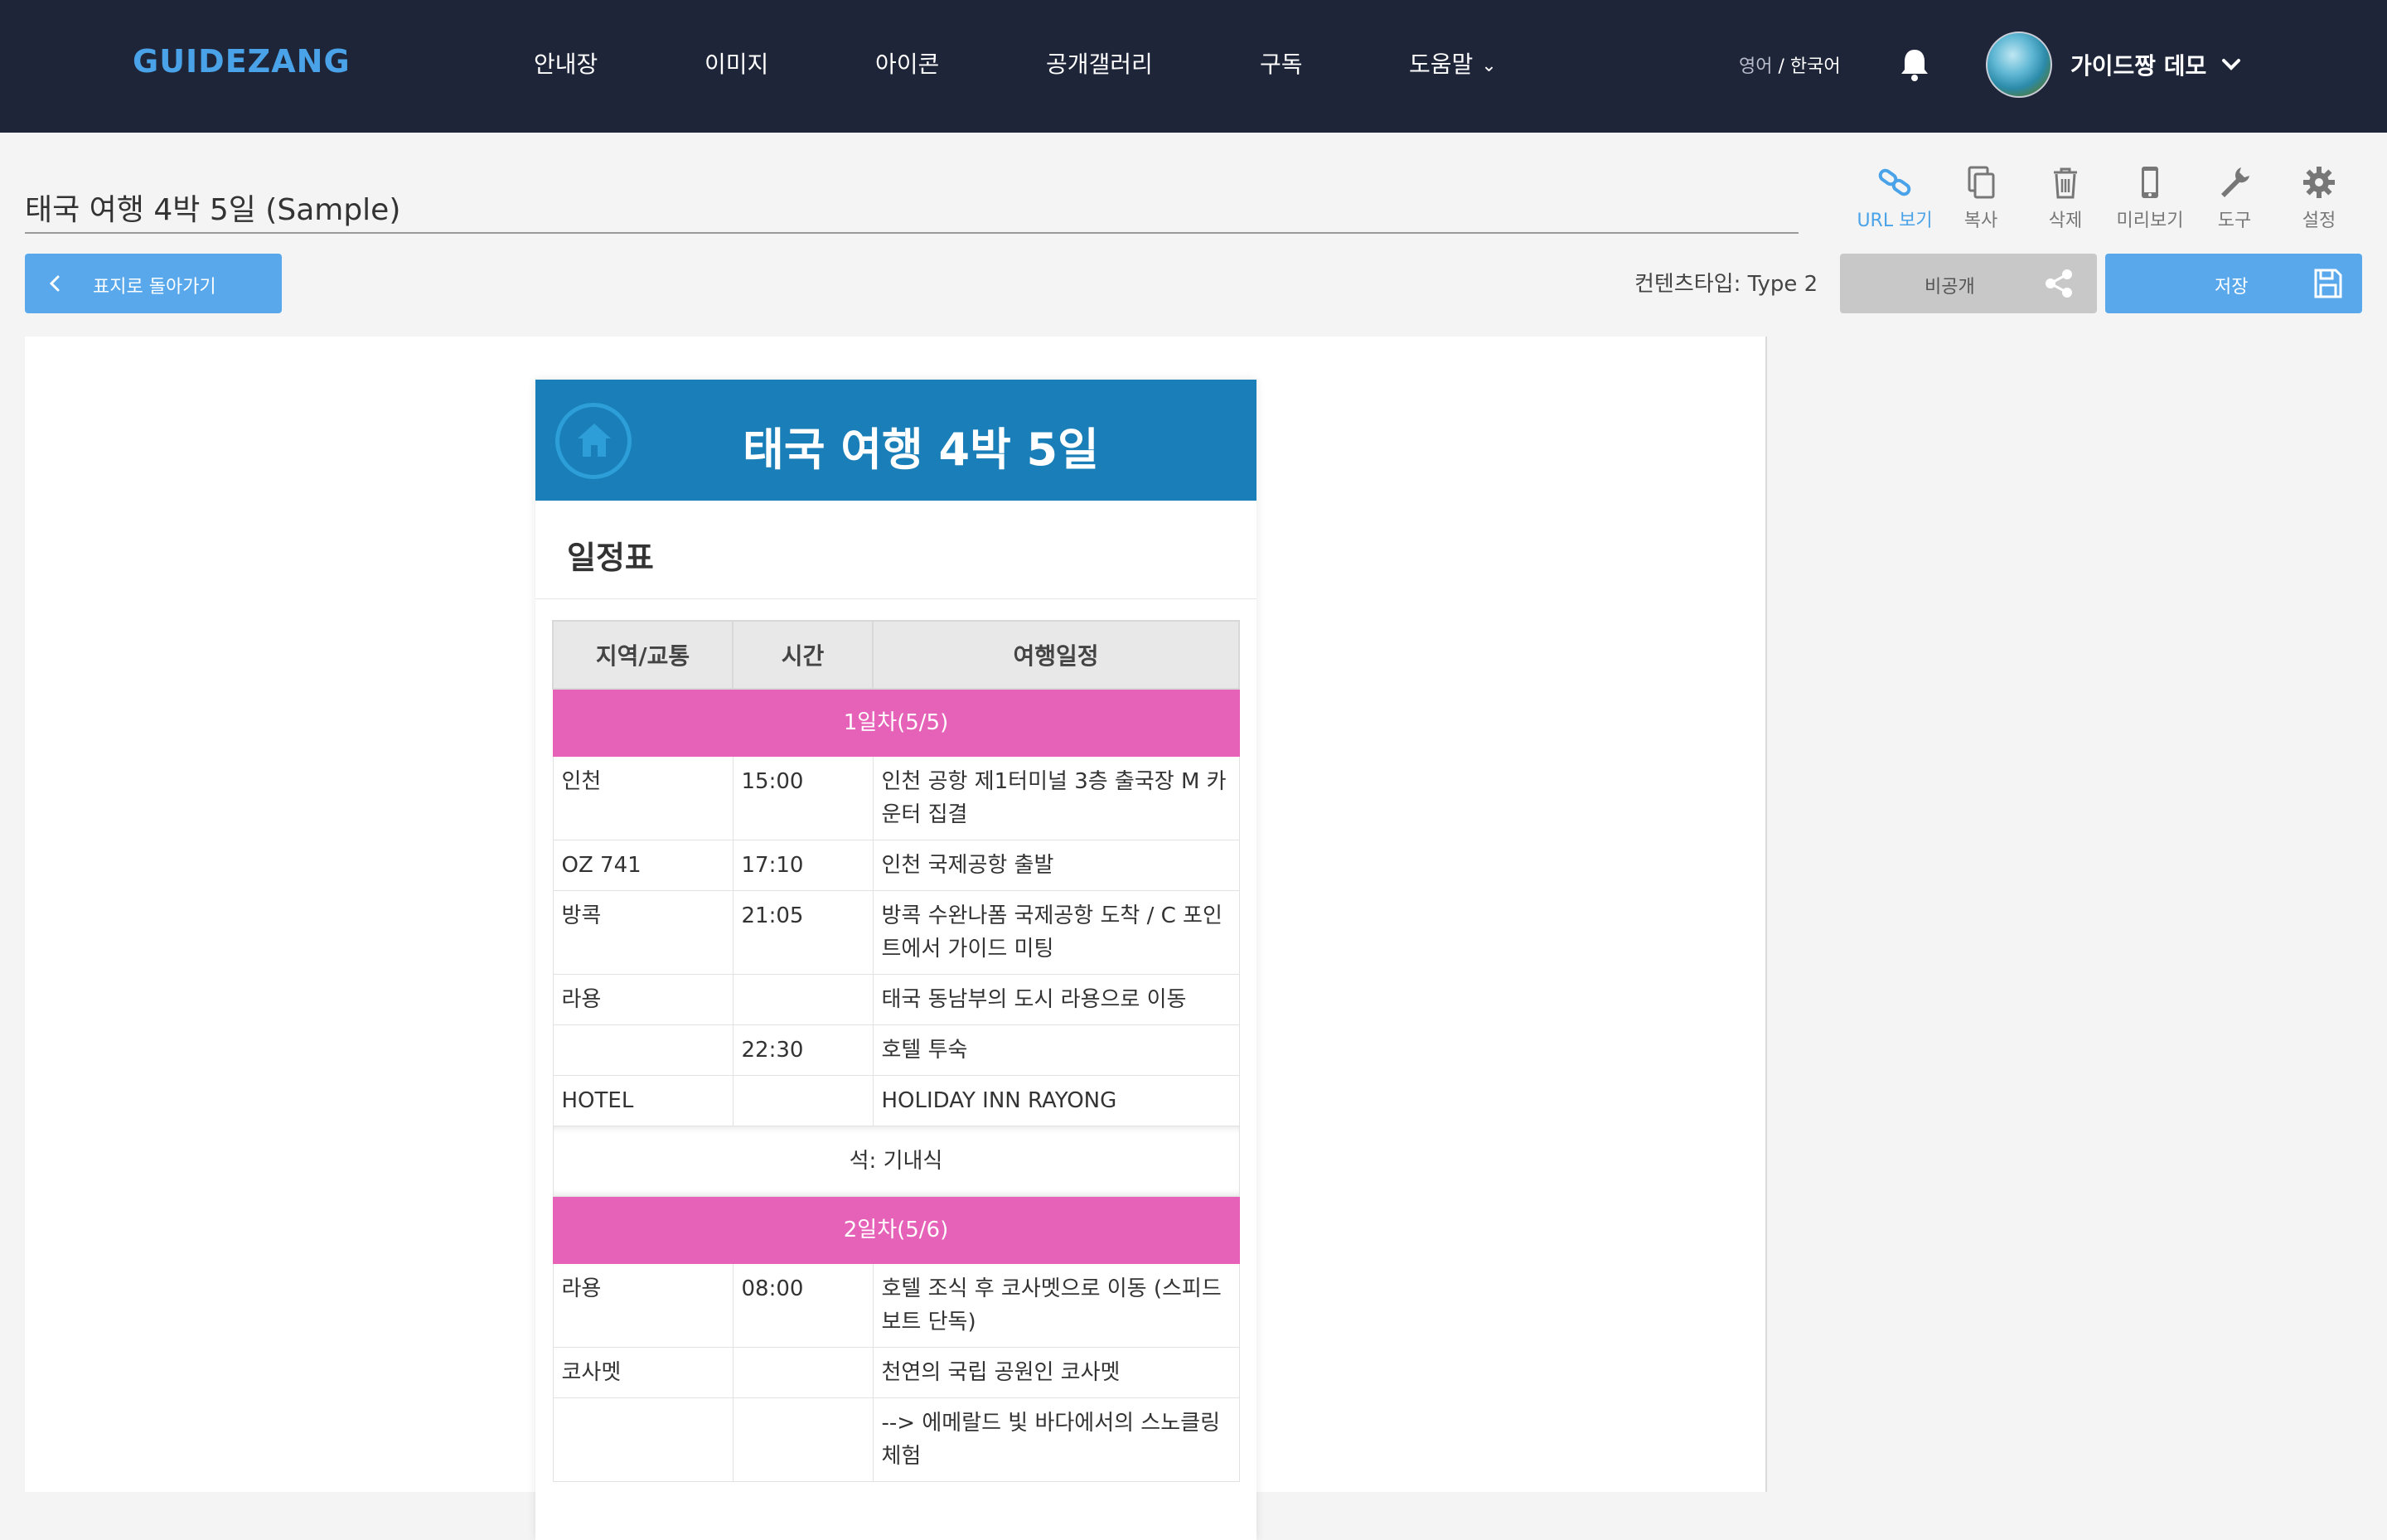  Describe the element at coordinates (643, 655) in the screenshot. I see `header-region: 지역/교통` at that location.